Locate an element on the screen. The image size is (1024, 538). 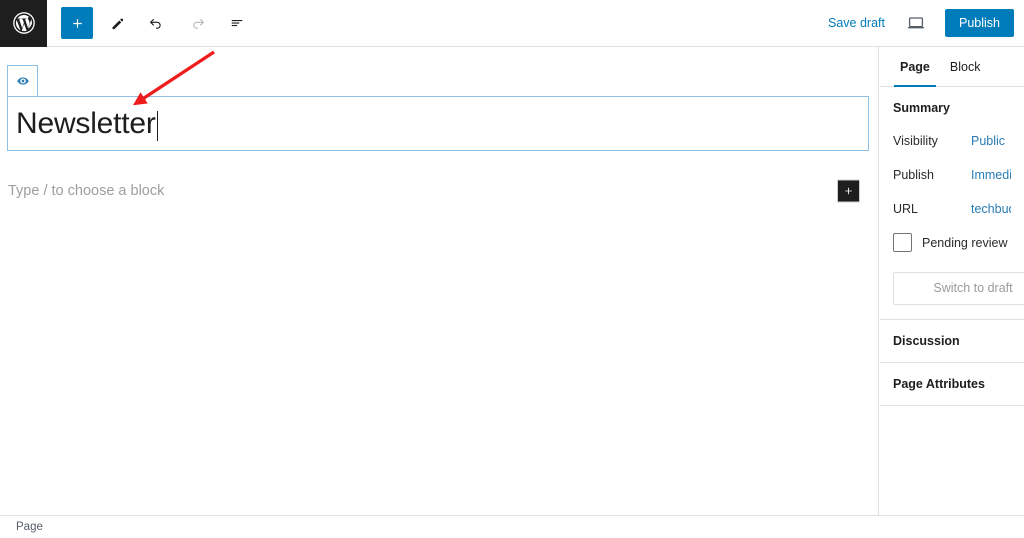
page-title-text: Newsletter is located at coordinates (86, 123).